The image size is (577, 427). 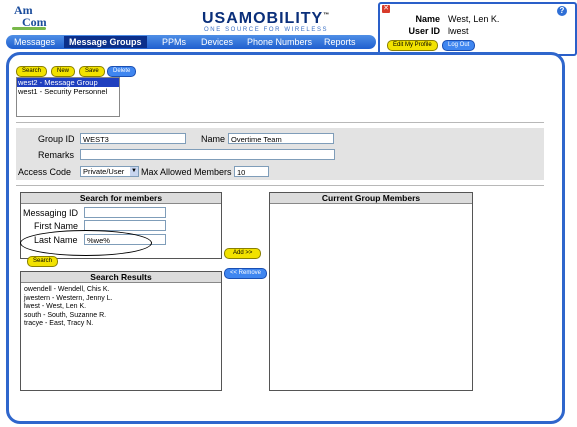 I want to click on user-name-label: Name, so click(x=427, y=19).